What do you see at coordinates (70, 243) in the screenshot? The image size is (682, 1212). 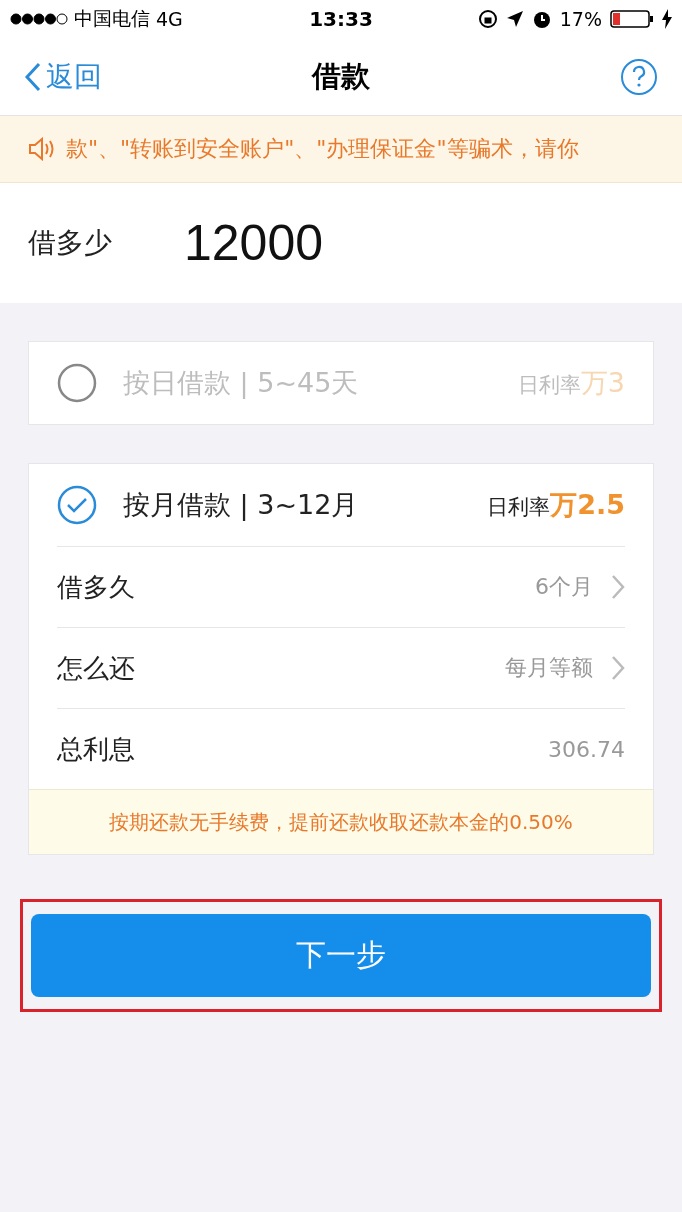 I see `amount-label: 借多少` at bounding box center [70, 243].